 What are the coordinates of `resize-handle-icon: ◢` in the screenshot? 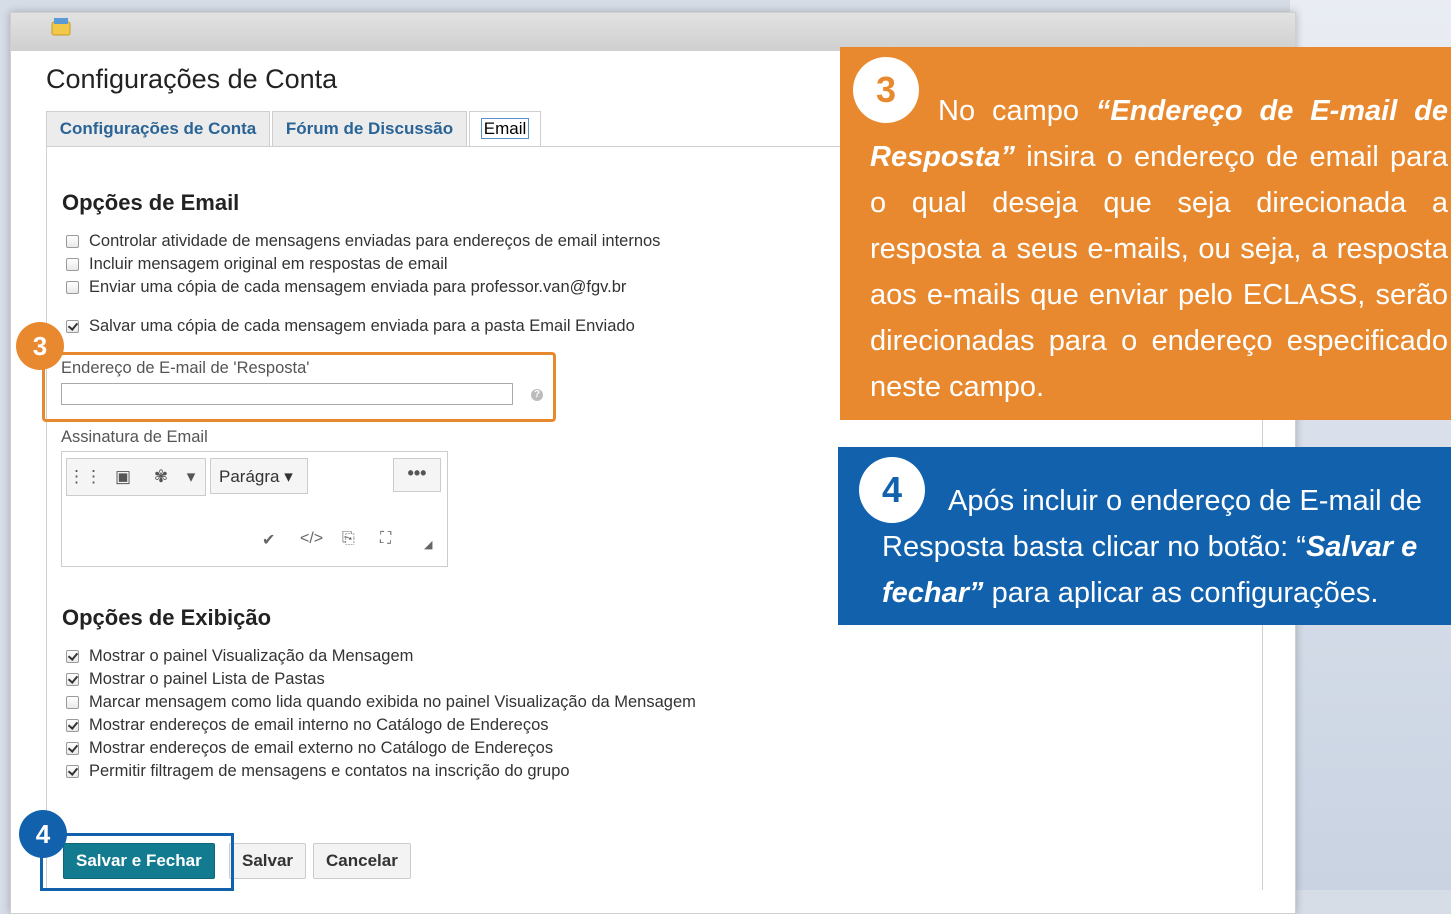 It's located at (428, 544).